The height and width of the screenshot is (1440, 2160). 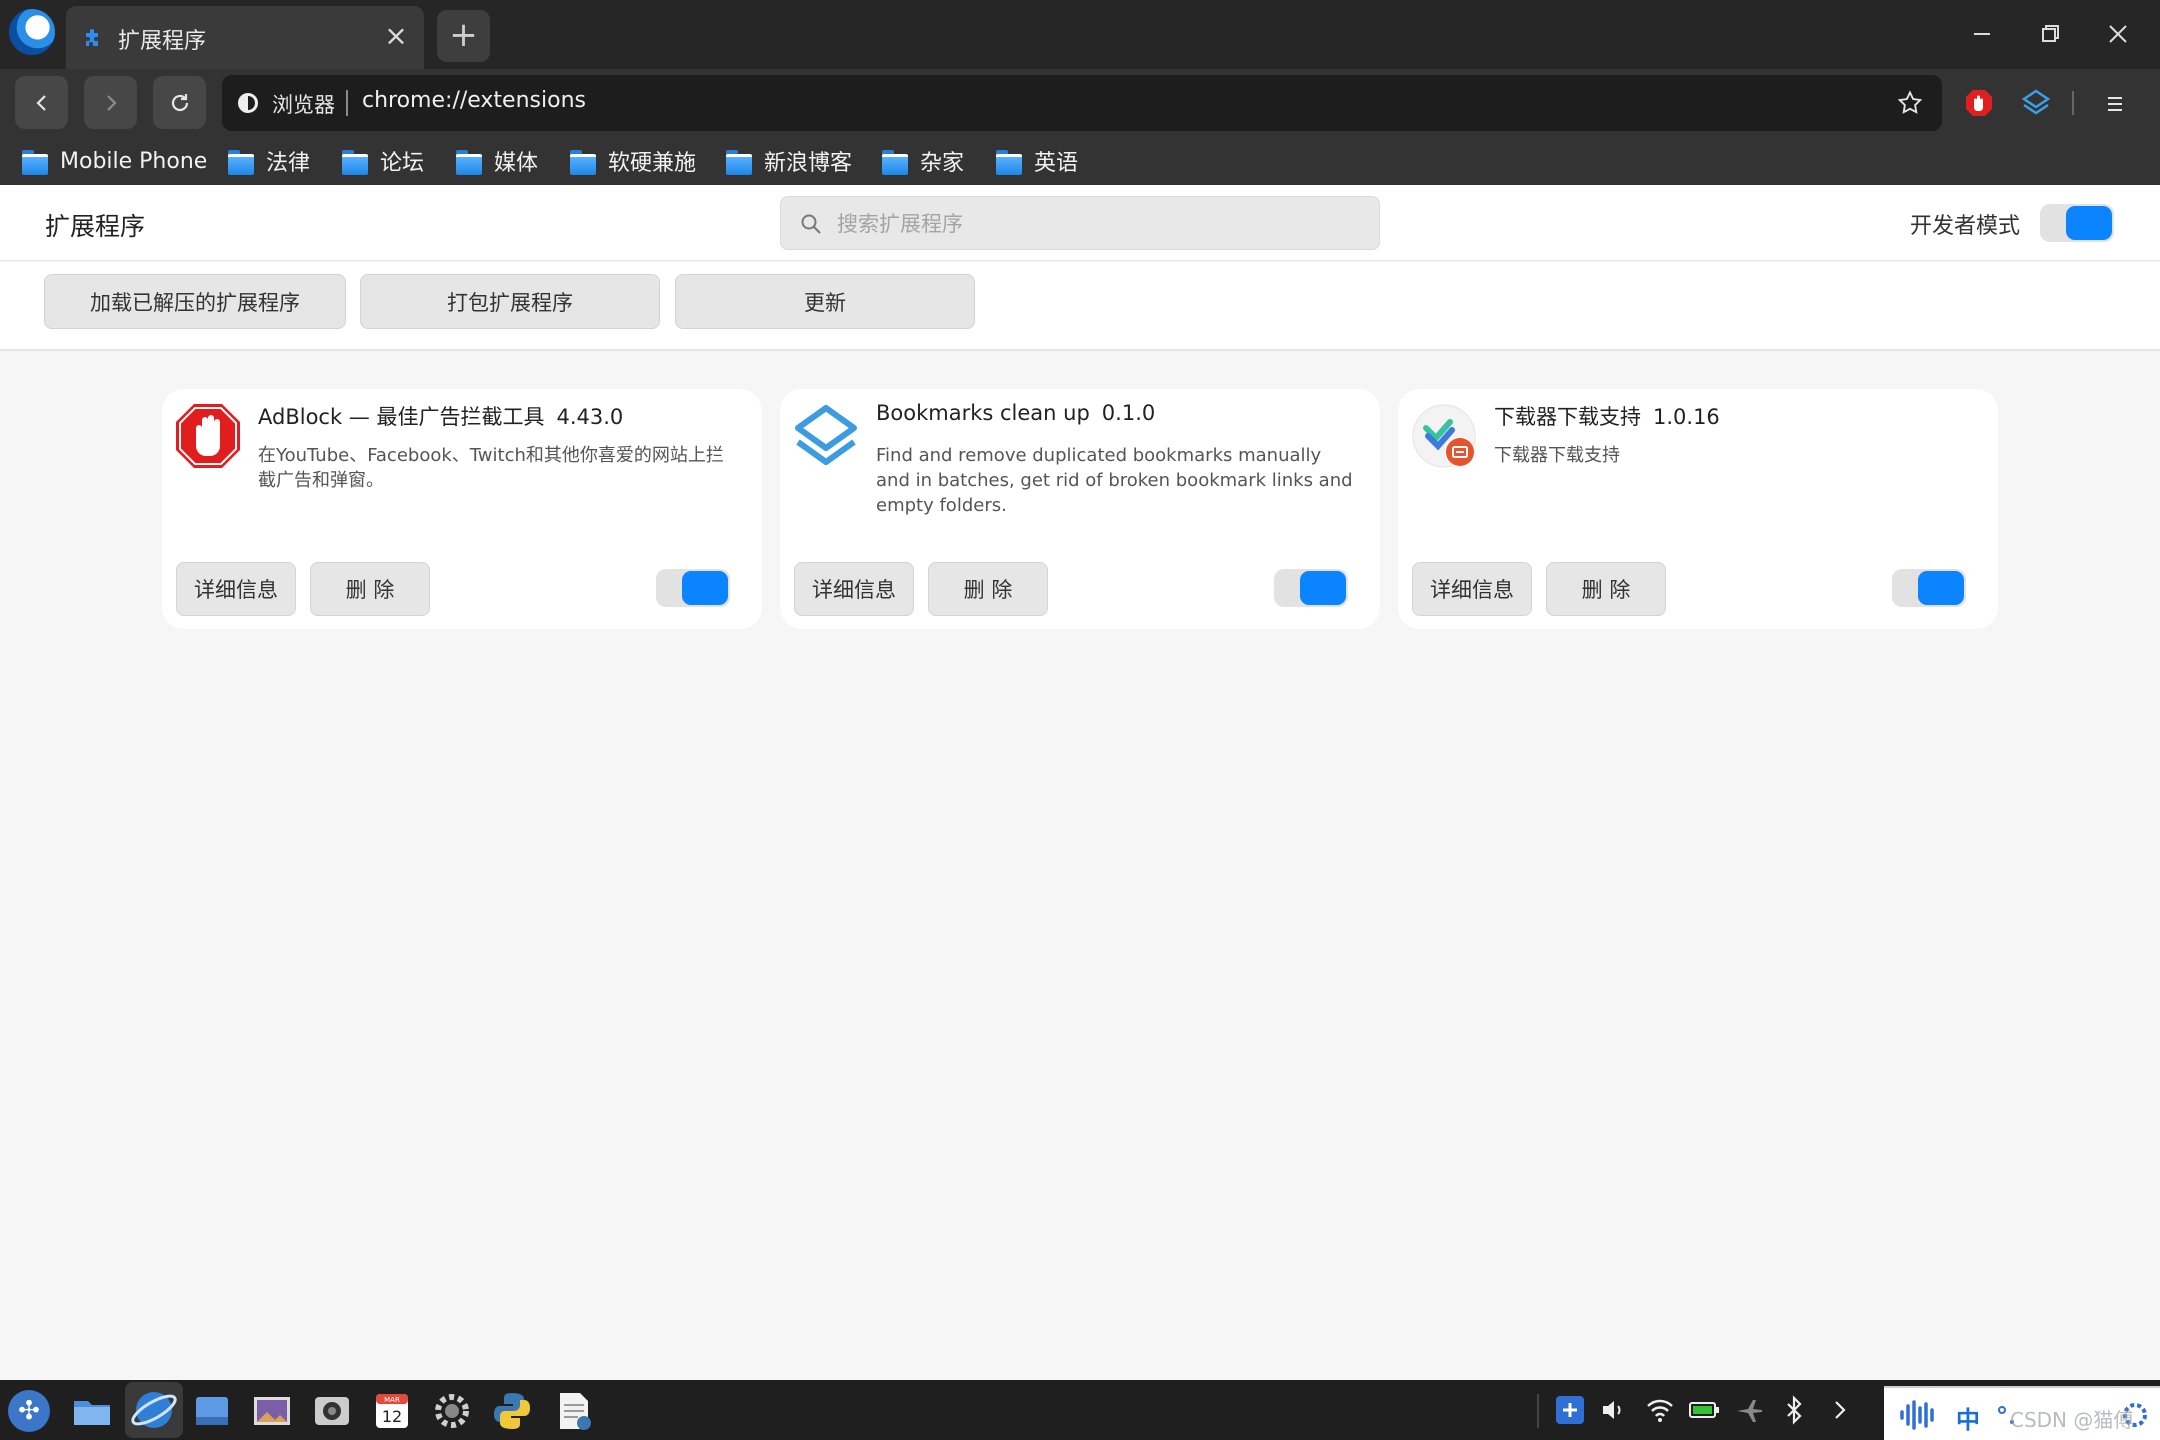 I want to click on forward-button, so click(x=110, y=102).